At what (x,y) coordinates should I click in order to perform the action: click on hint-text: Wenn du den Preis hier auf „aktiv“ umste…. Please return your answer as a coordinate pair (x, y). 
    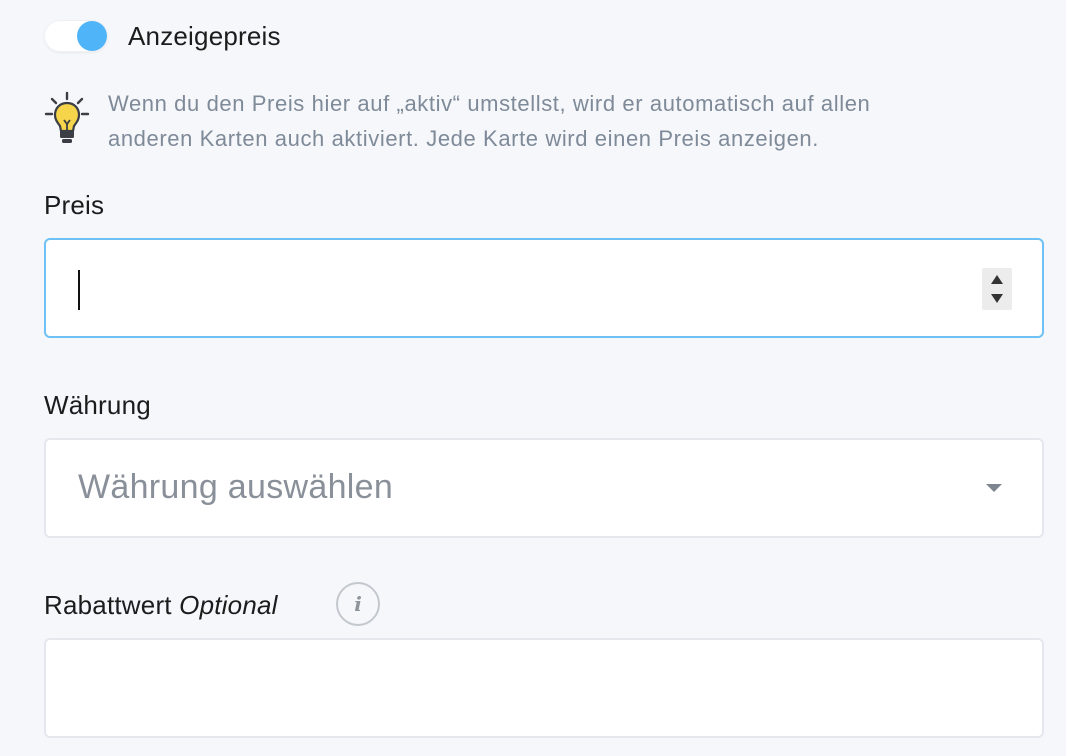
    Looking at the image, I should click on (489, 121).